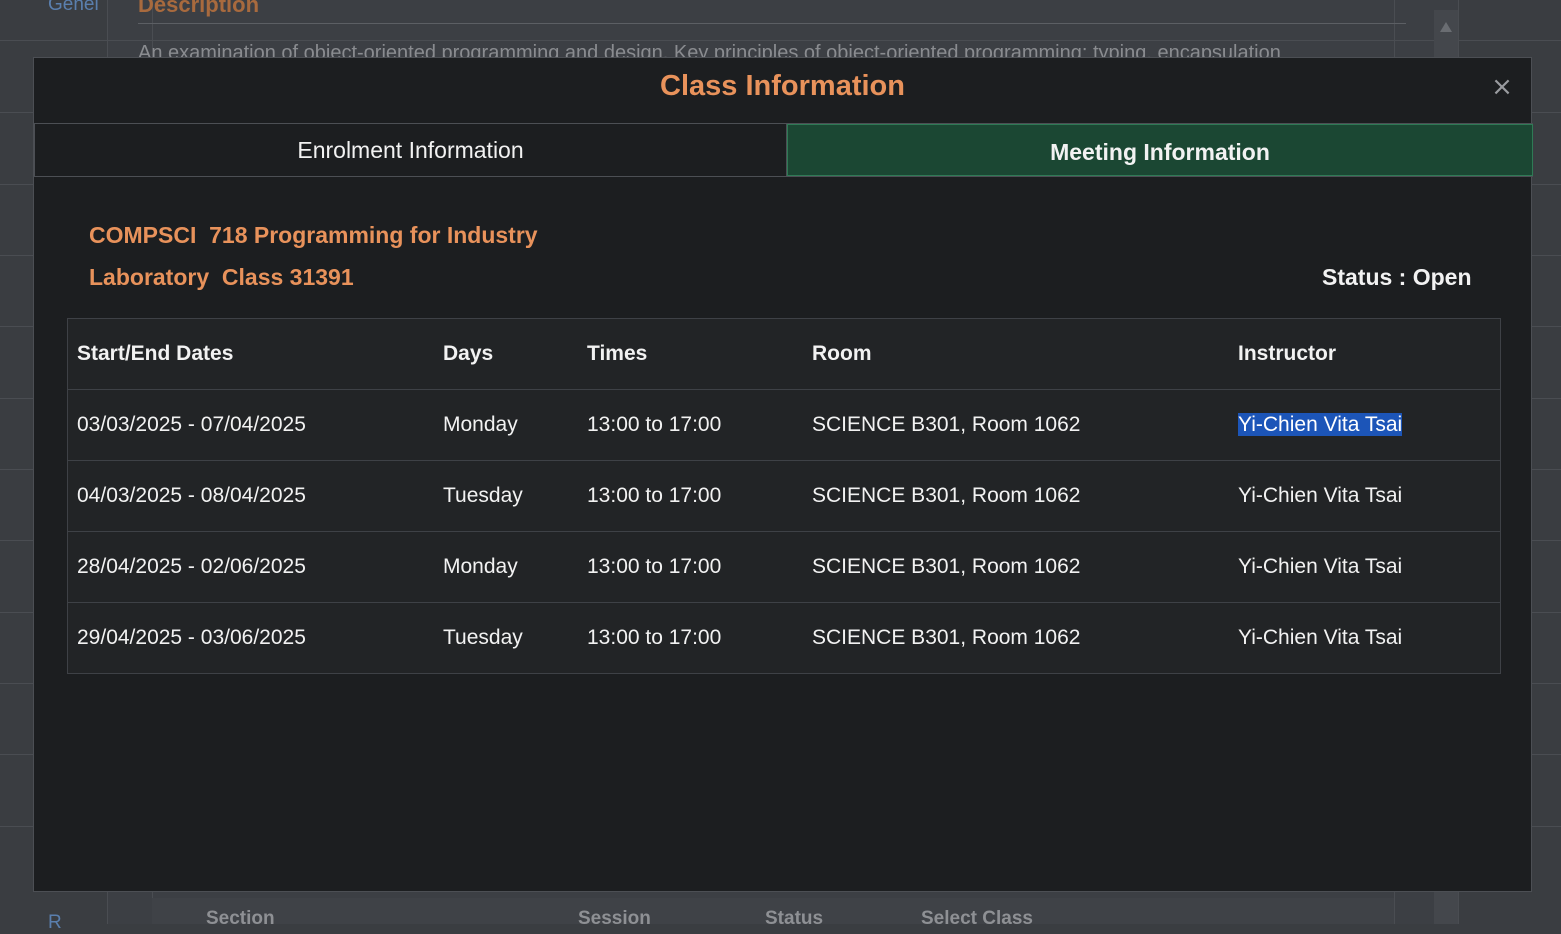 Image resolution: width=1561 pixels, height=934 pixels. What do you see at coordinates (1502, 87) in the screenshot?
I see `close-icon: ×` at bounding box center [1502, 87].